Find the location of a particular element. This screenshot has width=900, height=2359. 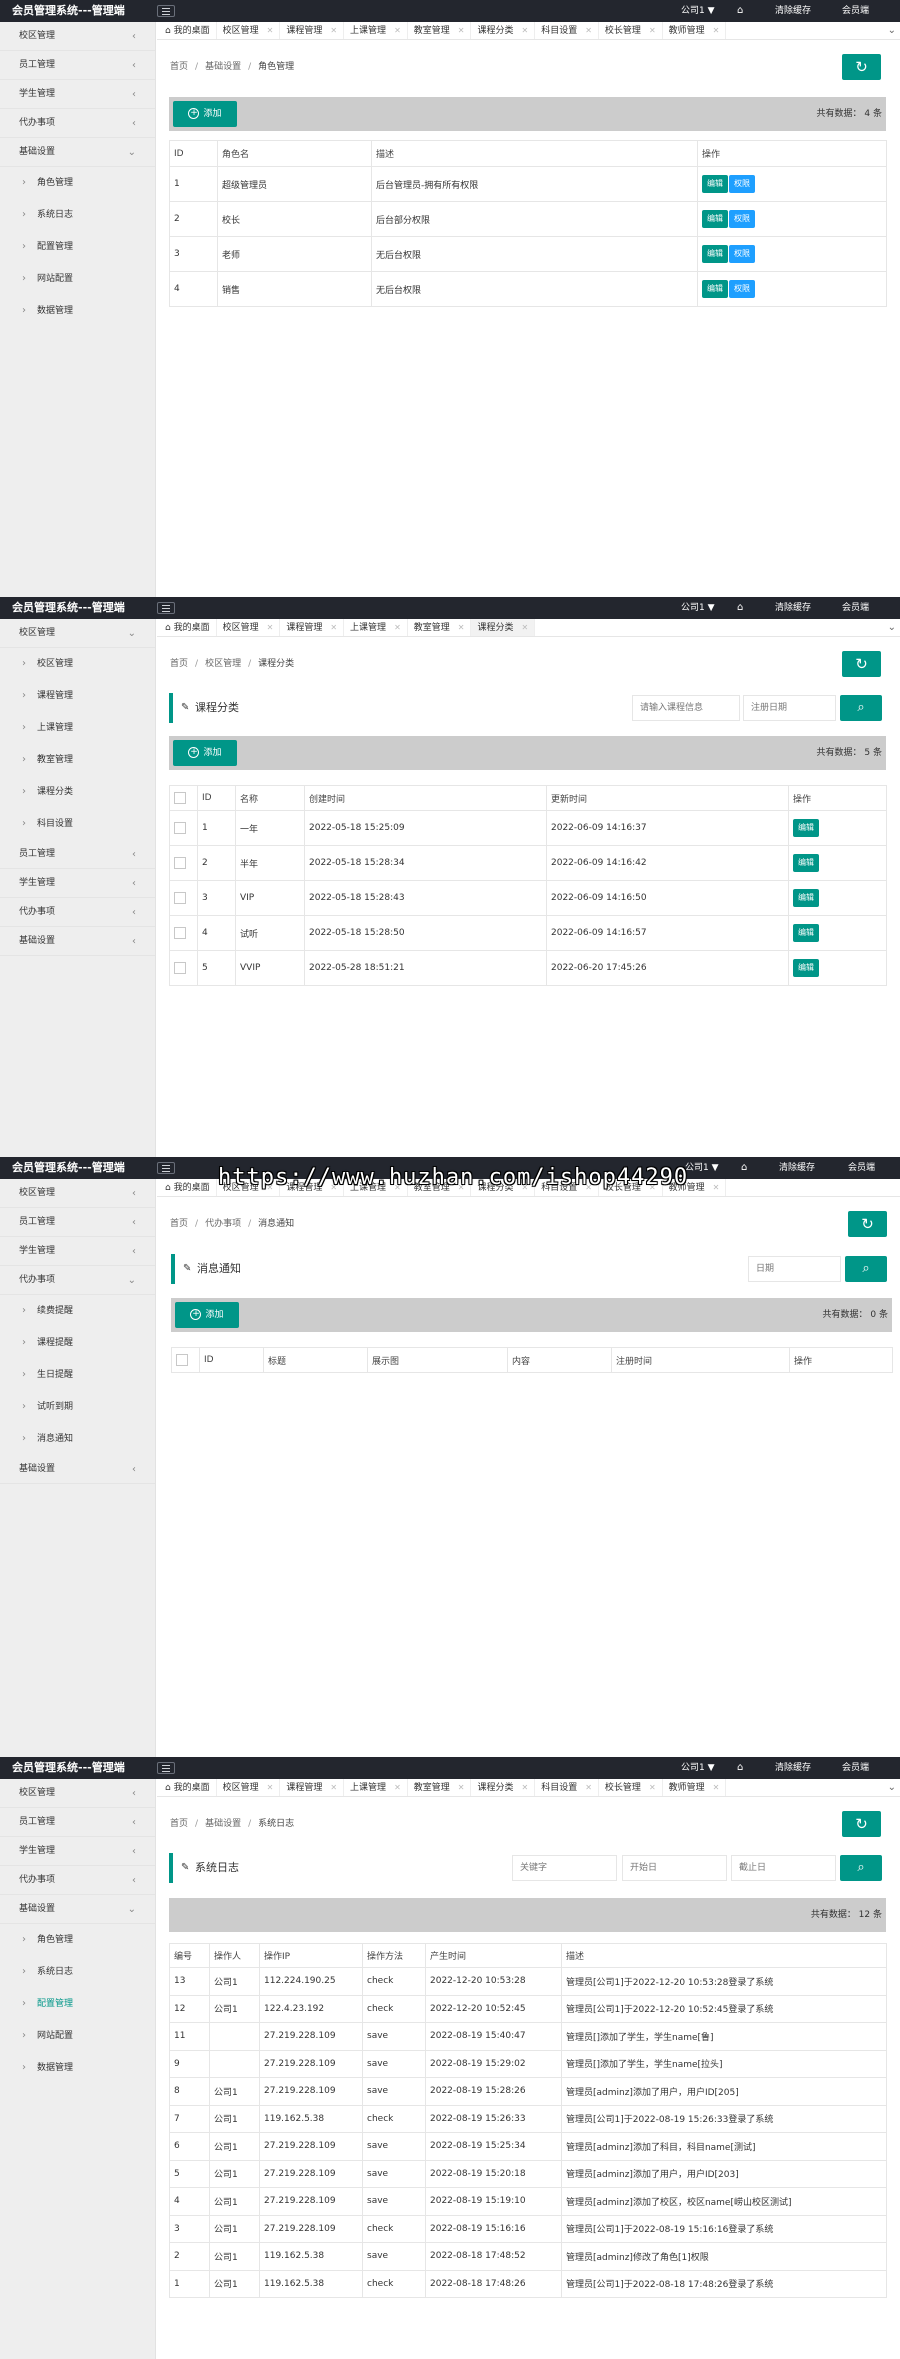

sidebar-sub-fee: › 续费提醒 is located at coordinates (77, 1311).